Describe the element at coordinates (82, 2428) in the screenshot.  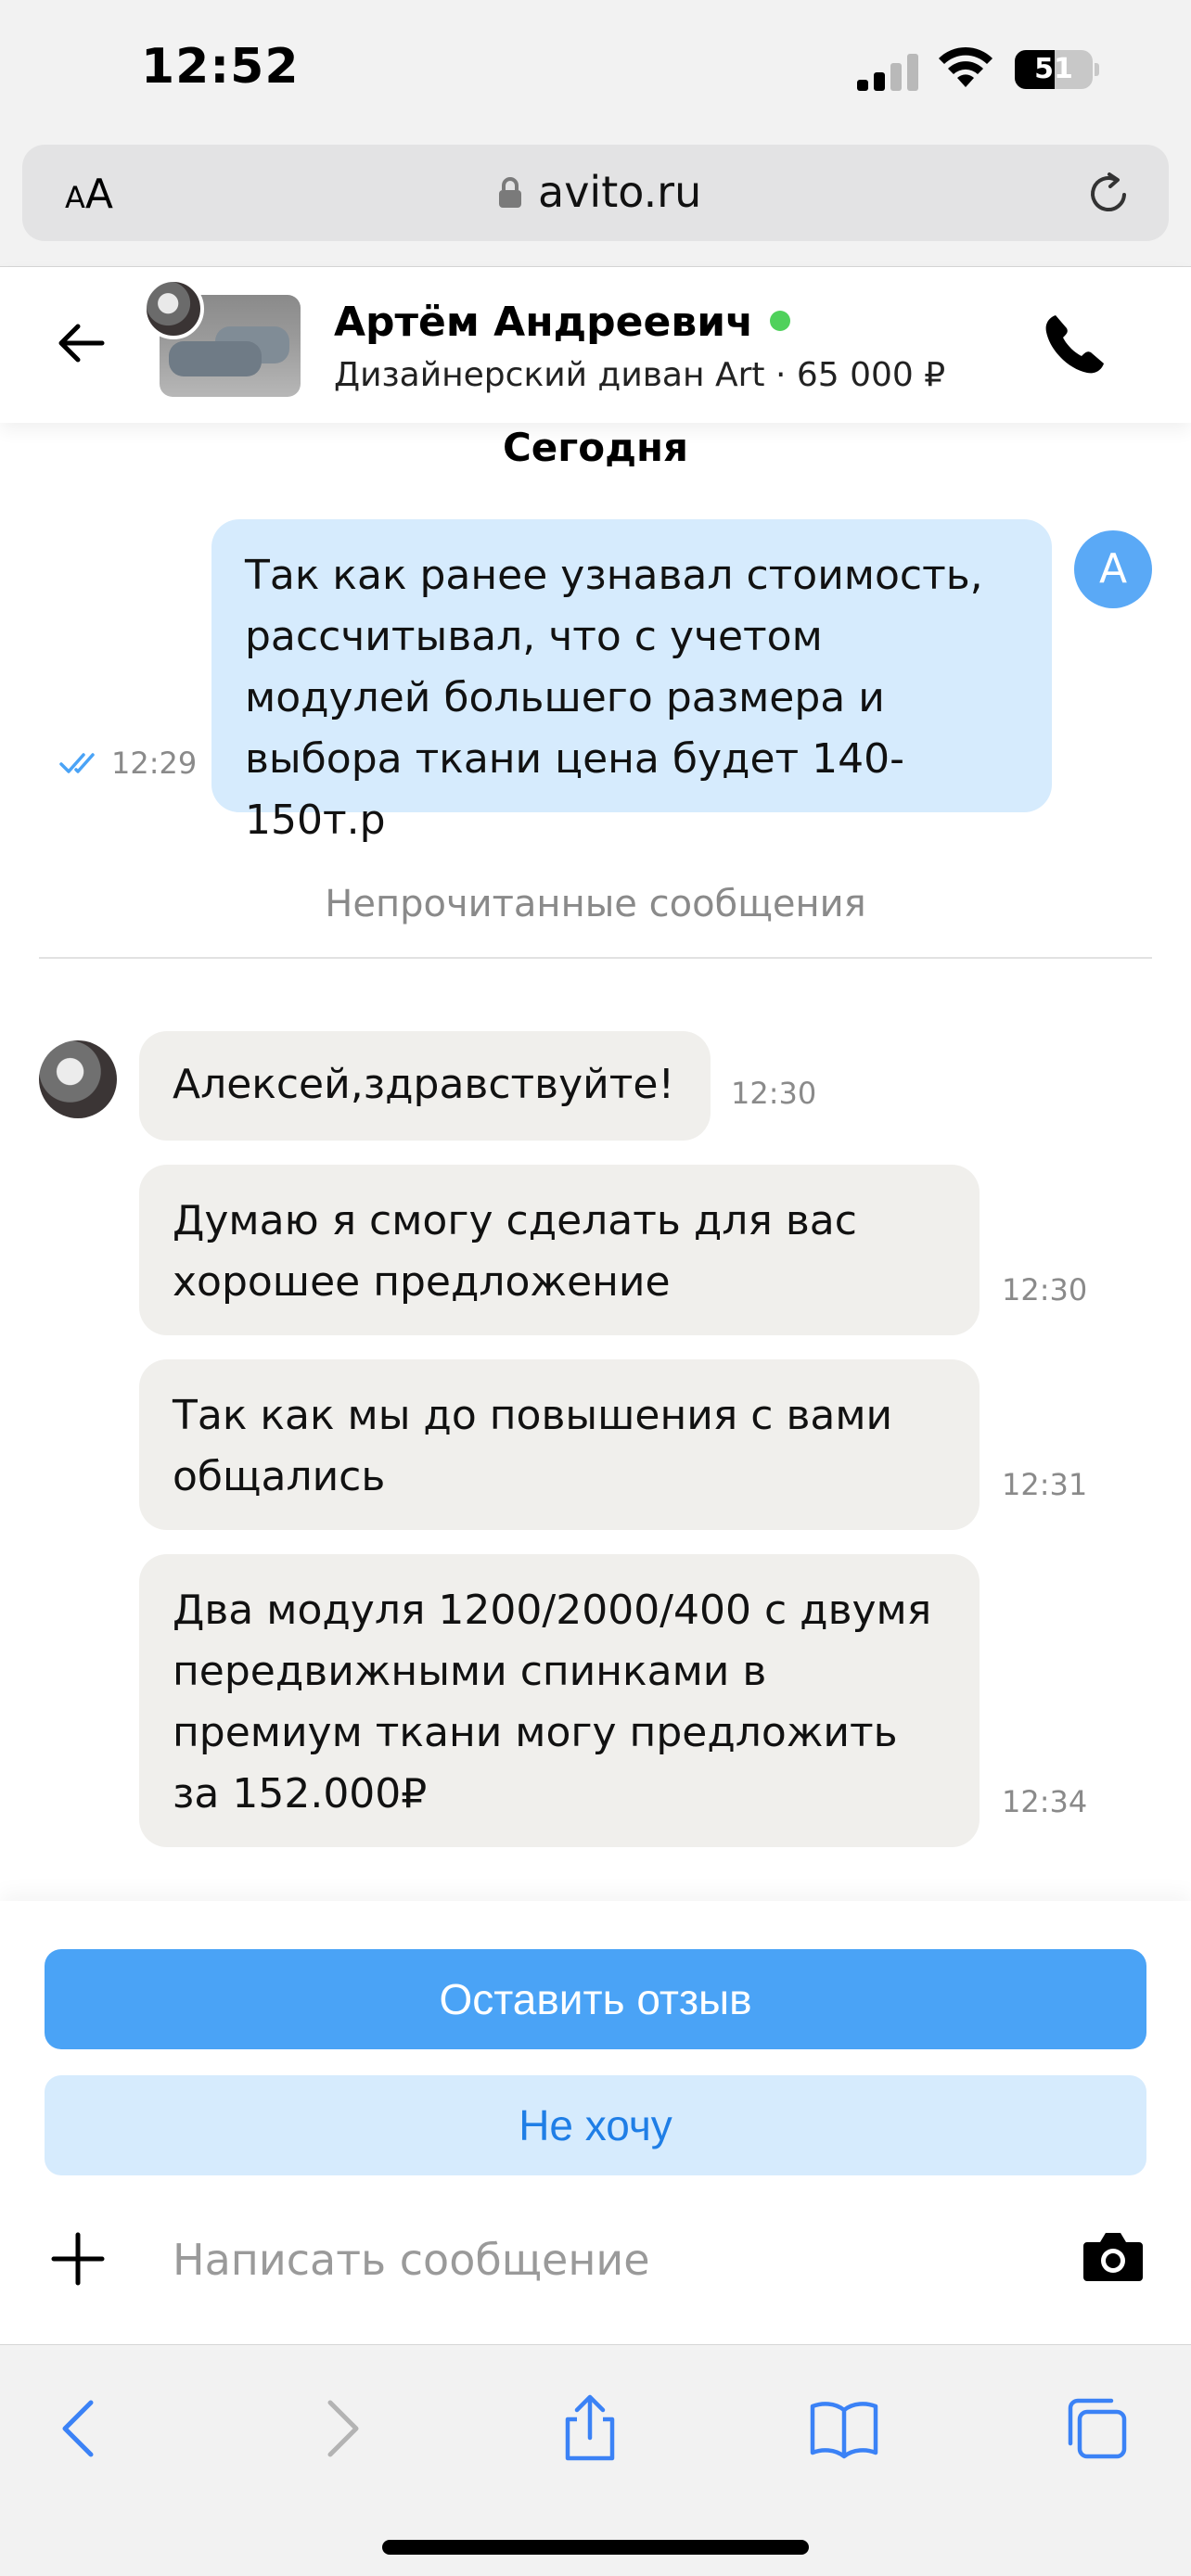
I see `browser-back-icon` at that location.